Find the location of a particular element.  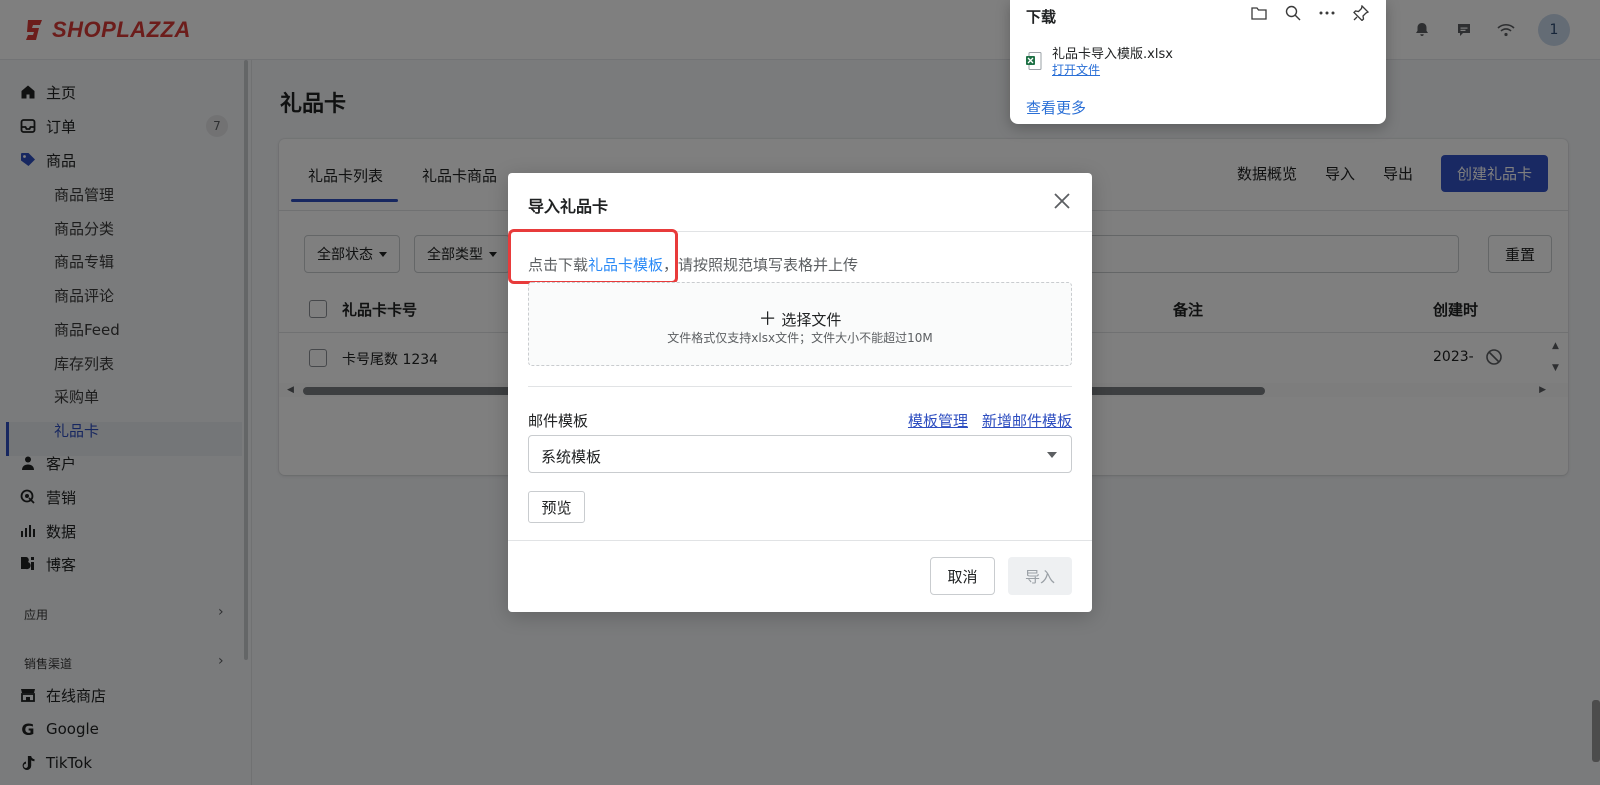

close-icon is located at coordinates (1062, 201).